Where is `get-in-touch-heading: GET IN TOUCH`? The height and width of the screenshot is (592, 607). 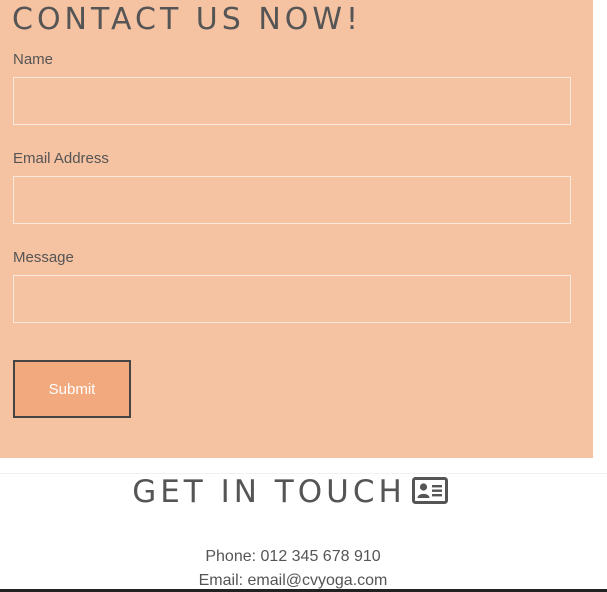 get-in-touch-heading: GET IN TOUCH is located at coordinates (290, 493).